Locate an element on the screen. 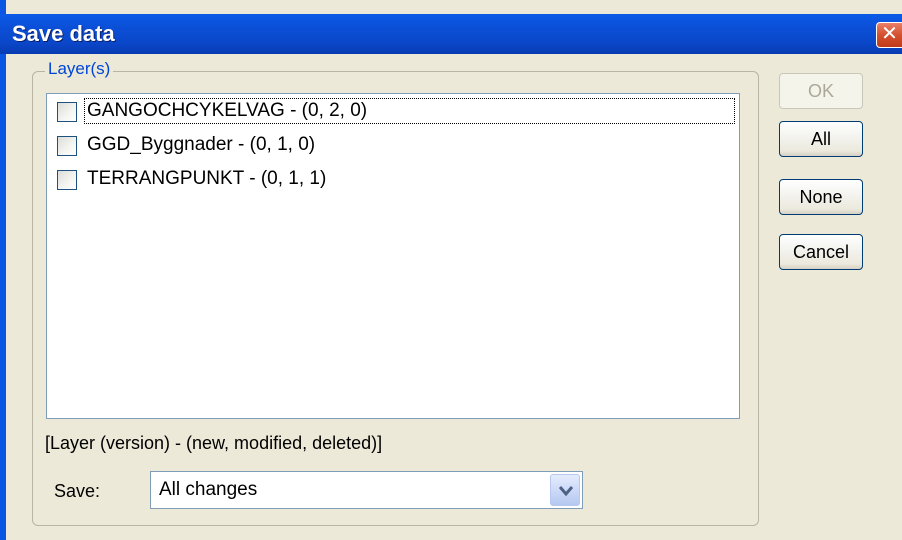 Image resolution: width=902 pixels, height=540 pixels. save-select-value: All changes is located at coordinates (208, 489).